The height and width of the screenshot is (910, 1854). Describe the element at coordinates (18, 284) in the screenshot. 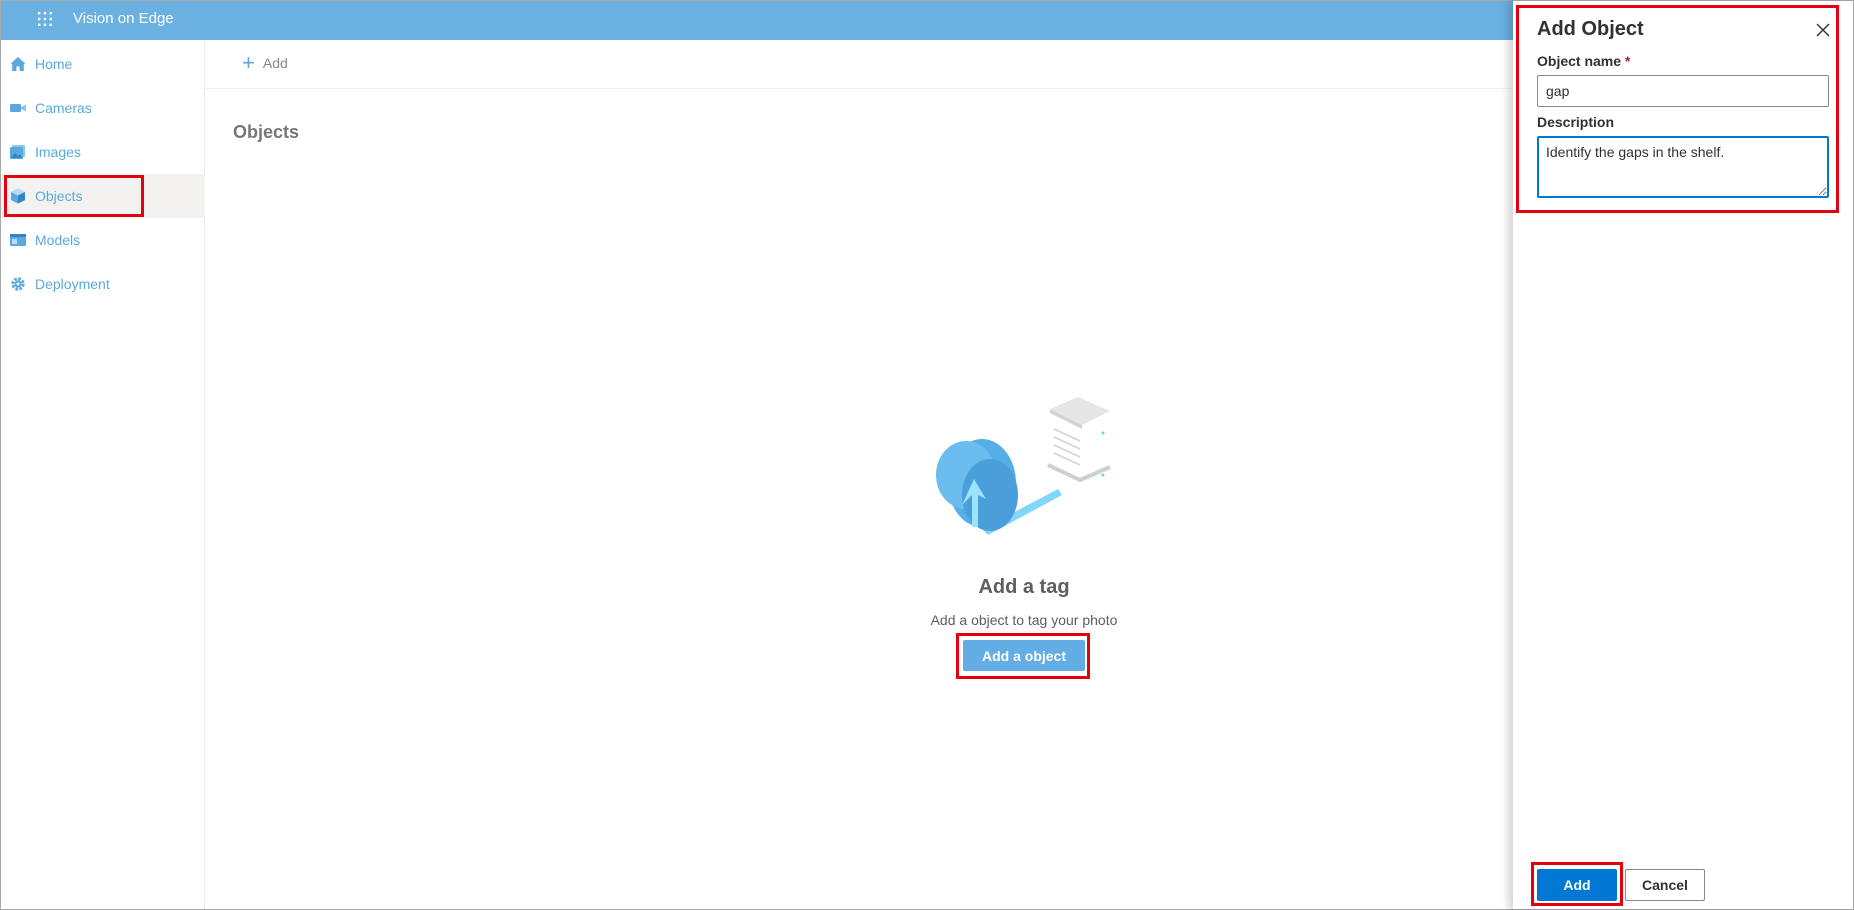

I see `gear-icon` at that location.